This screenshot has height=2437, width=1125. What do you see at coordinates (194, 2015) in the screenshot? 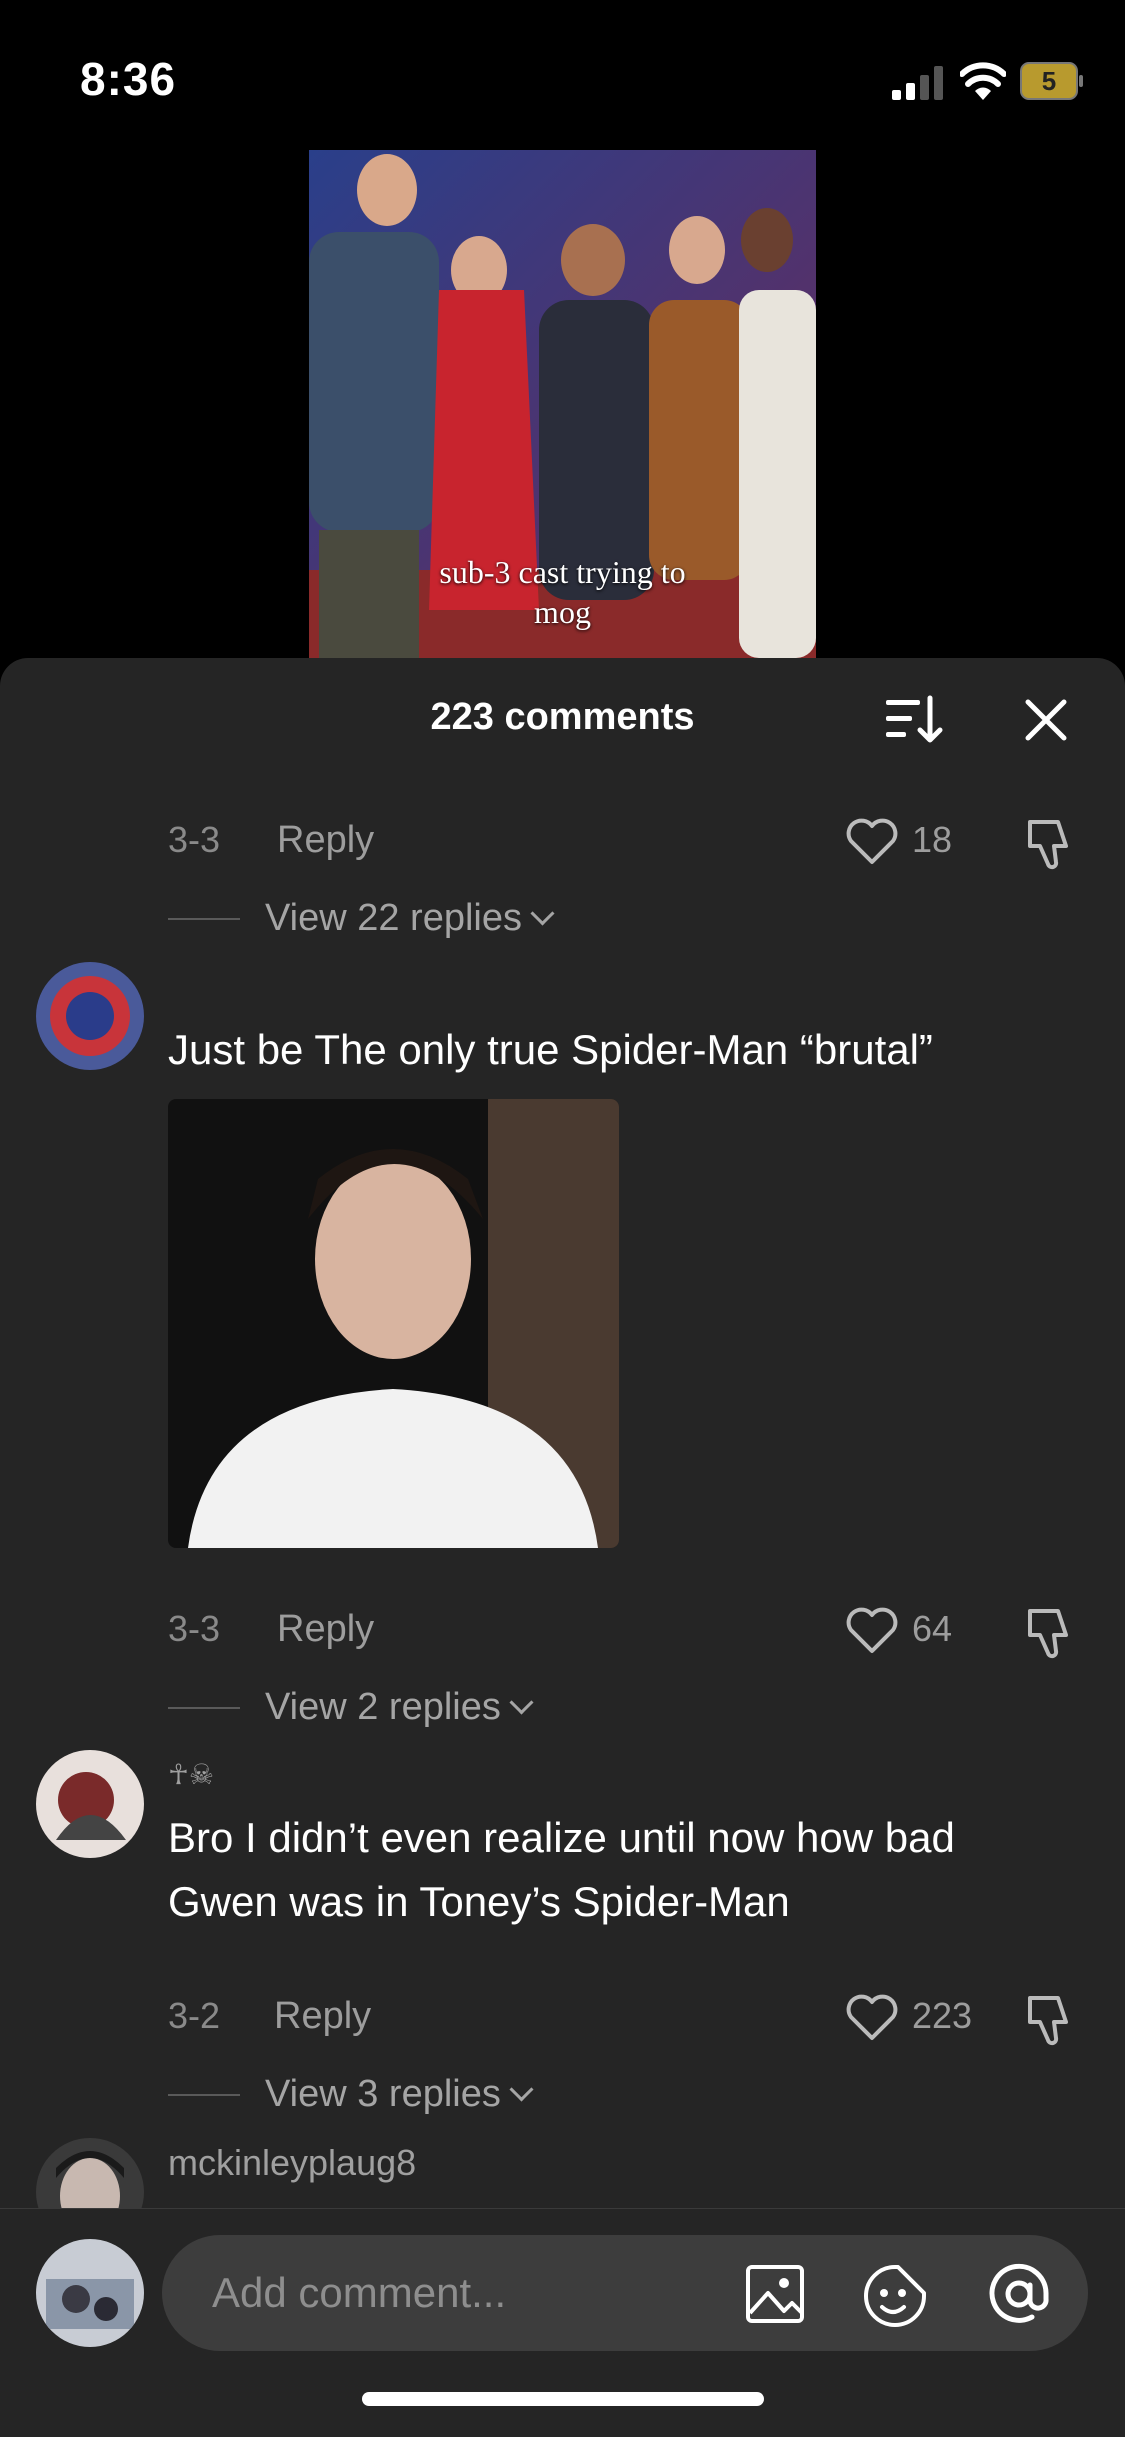
I see `comment-date: 3-2` at bounding box center [194, 2015].